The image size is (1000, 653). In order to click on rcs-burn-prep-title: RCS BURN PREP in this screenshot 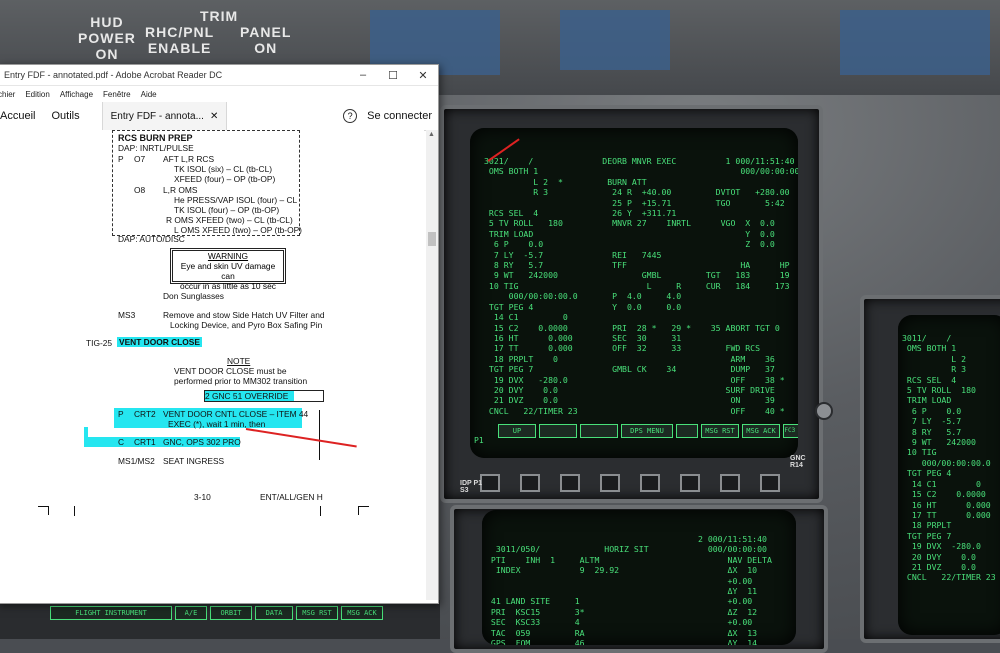, I will do `click(155, 138)`.